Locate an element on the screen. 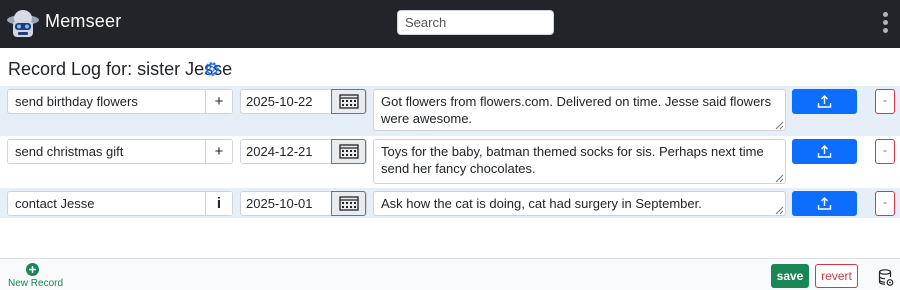 This screenshot has width=900, height=290. page-title: Record Log for: sister Jesse is located at coordinates (120, 69).